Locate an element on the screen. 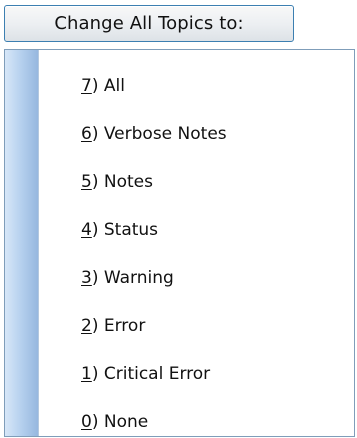  menu-item-label: ) All is located at coordinates (108, 86).